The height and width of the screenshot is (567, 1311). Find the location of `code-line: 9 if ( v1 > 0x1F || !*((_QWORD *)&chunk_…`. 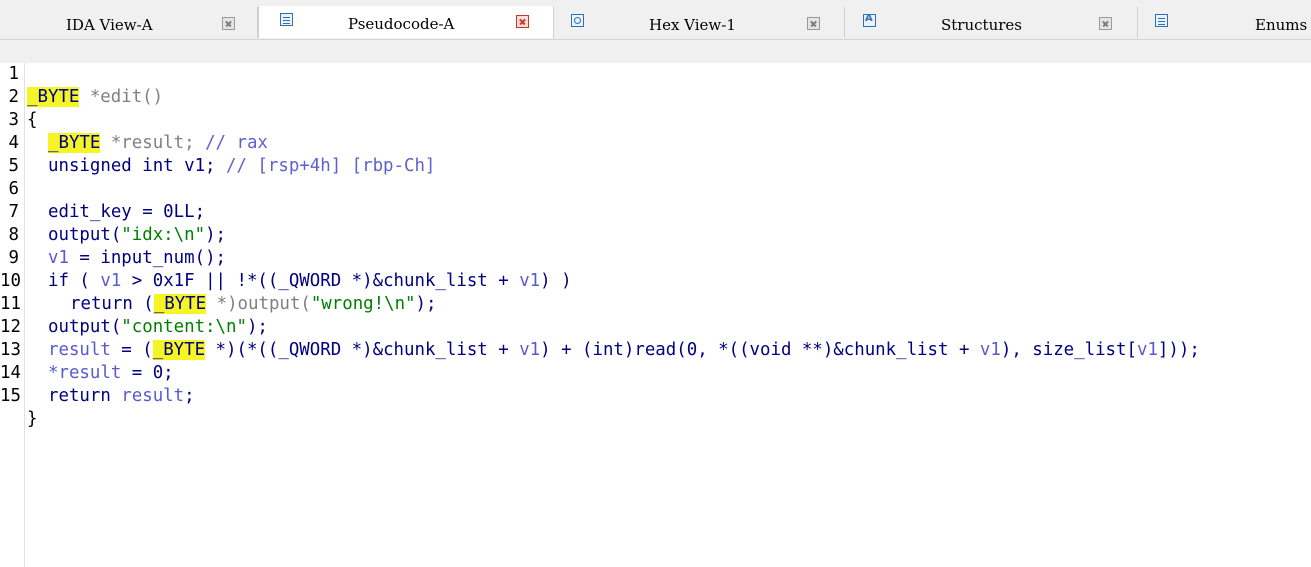

code-line: 9 if ( v1 > 0x1F || !*((_QWORD *)&chunk_… is located at coordinates (655, 257).